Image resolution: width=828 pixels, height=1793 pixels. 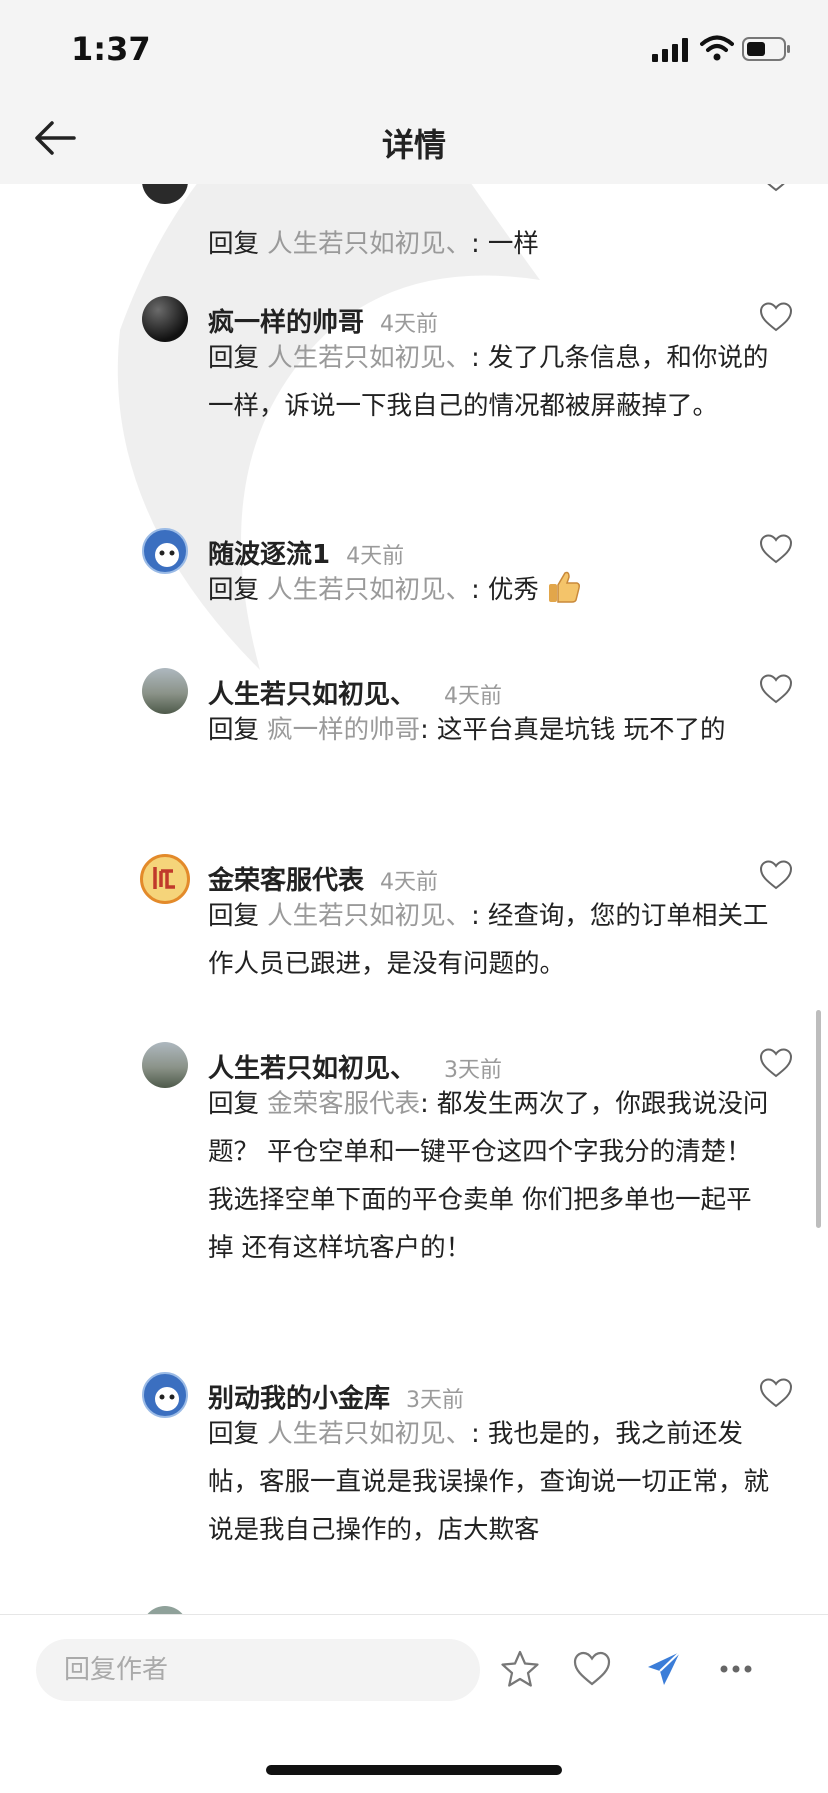 I want to click on comment-content: 回复 人生若只如初见、: 一样, so click(x=489, y=244).